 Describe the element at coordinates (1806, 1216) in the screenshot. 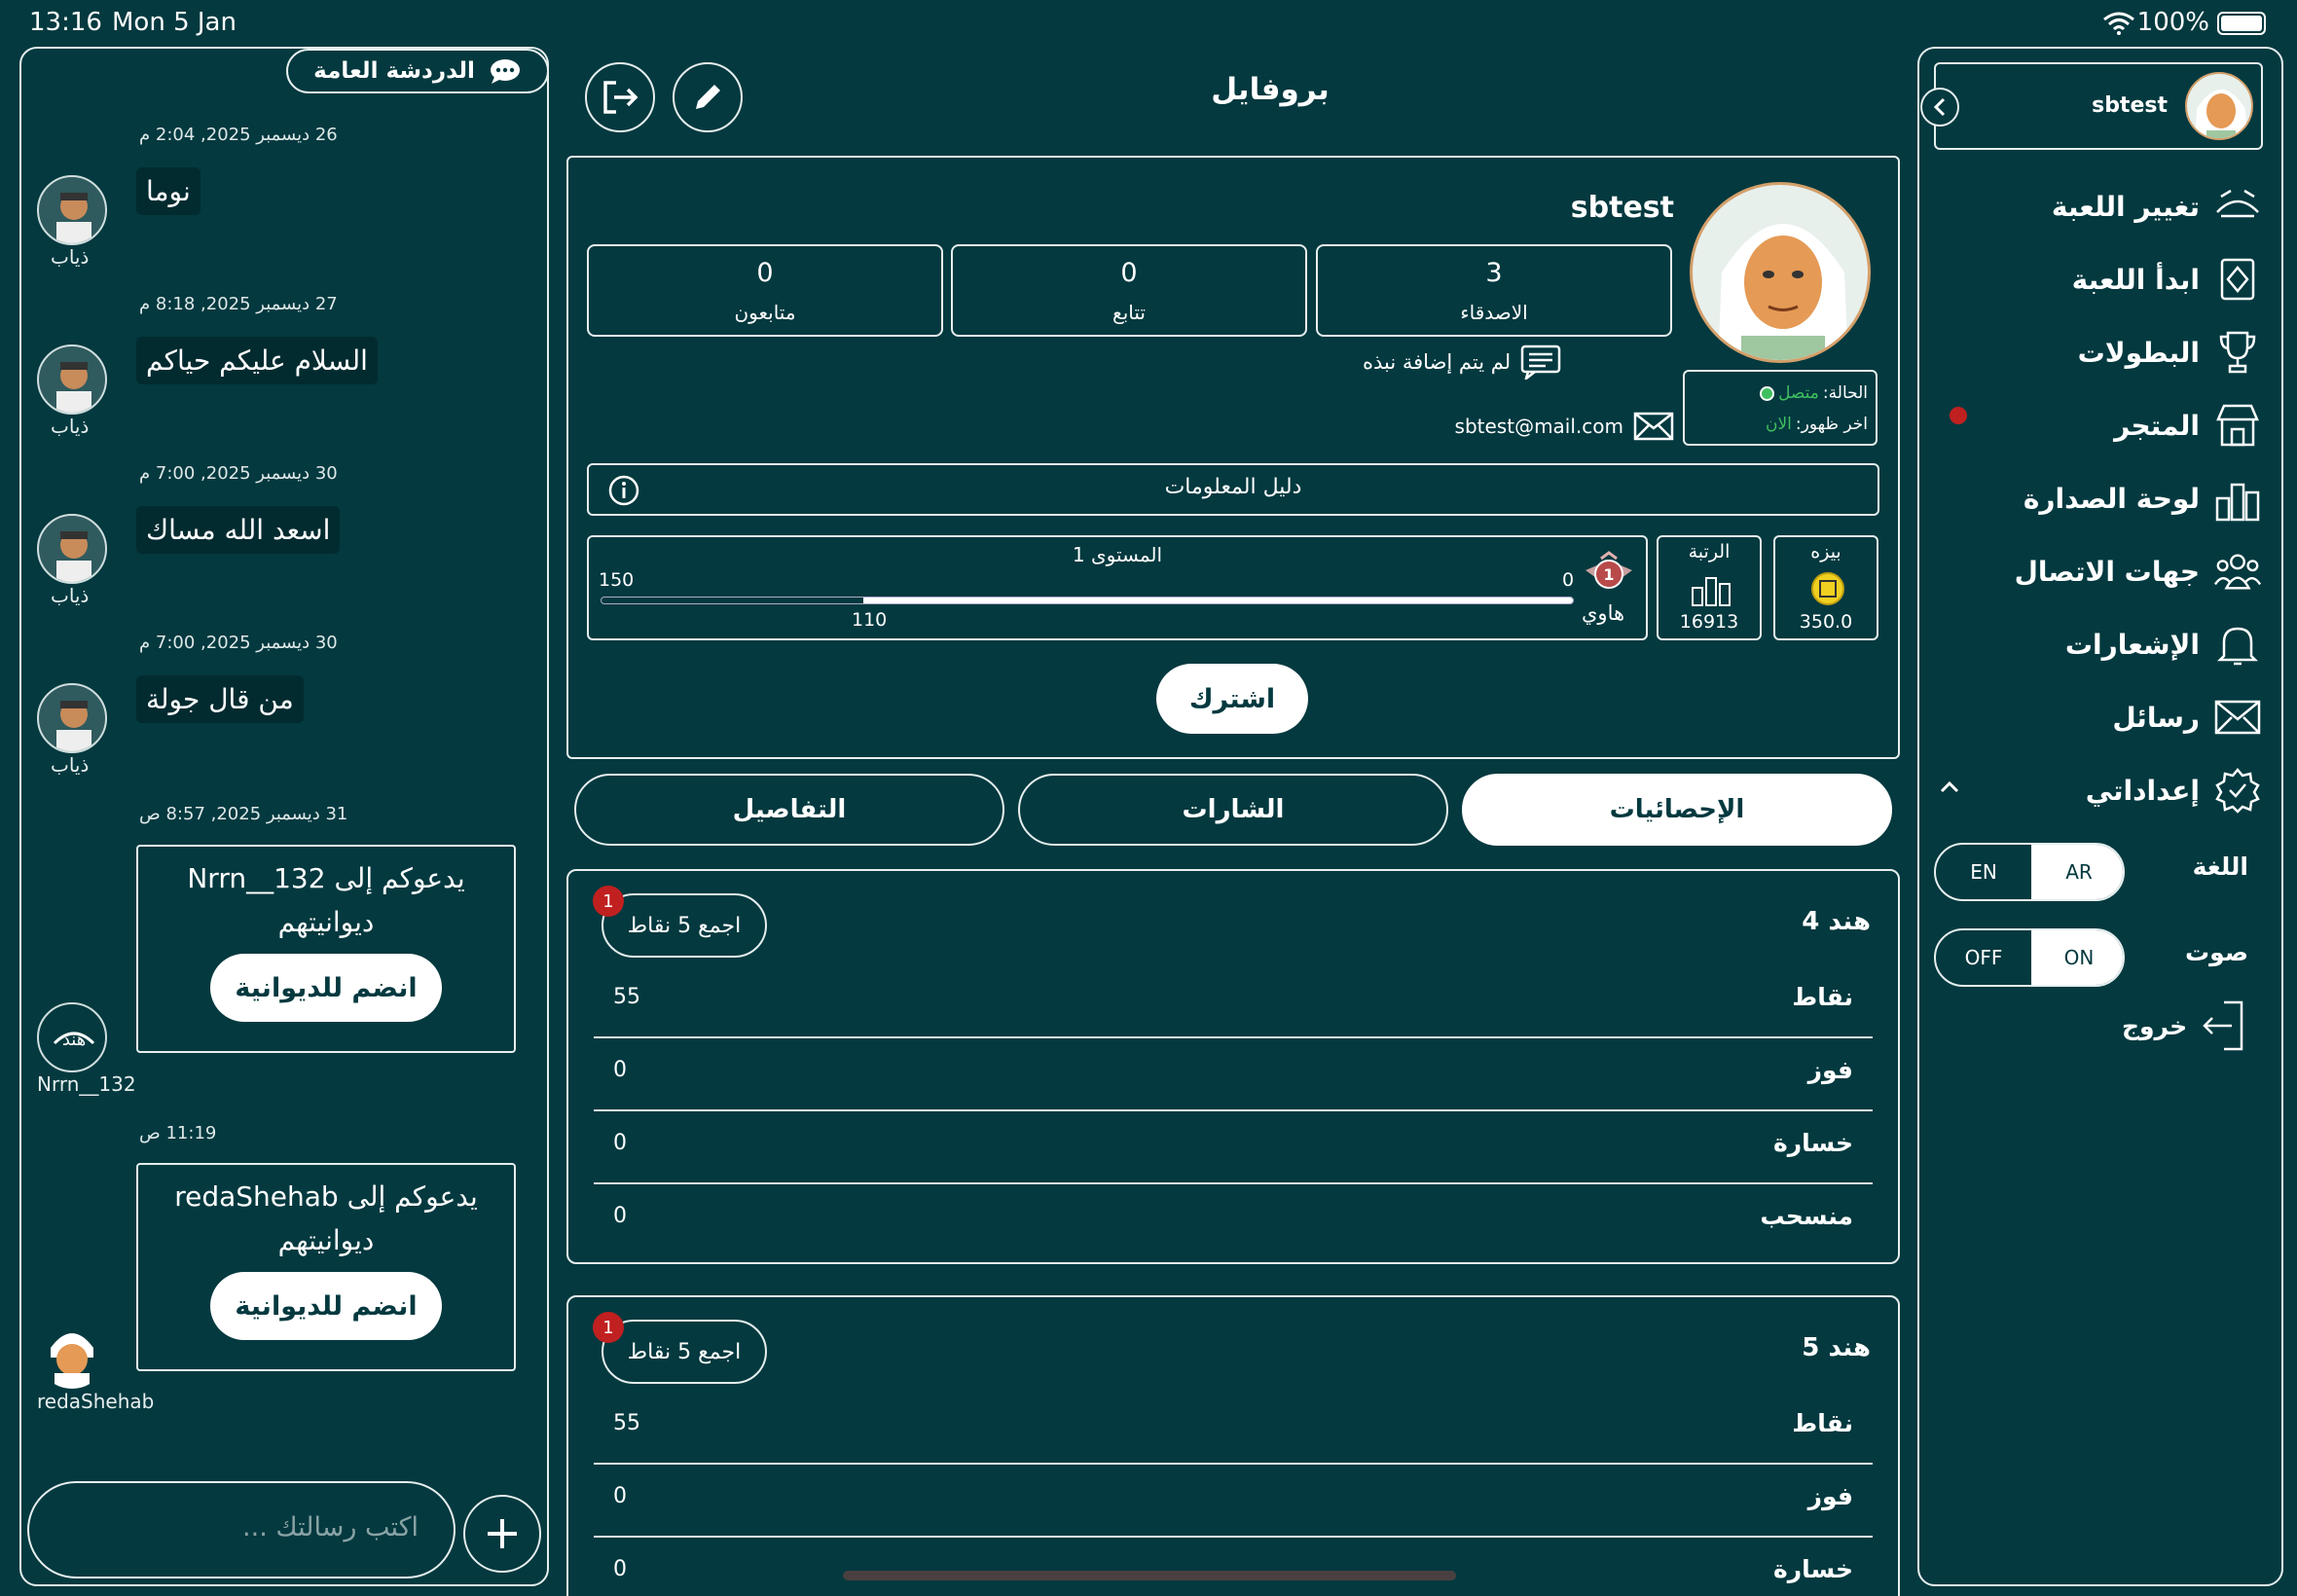

I see `stats-row-label: منسحب` at that location.